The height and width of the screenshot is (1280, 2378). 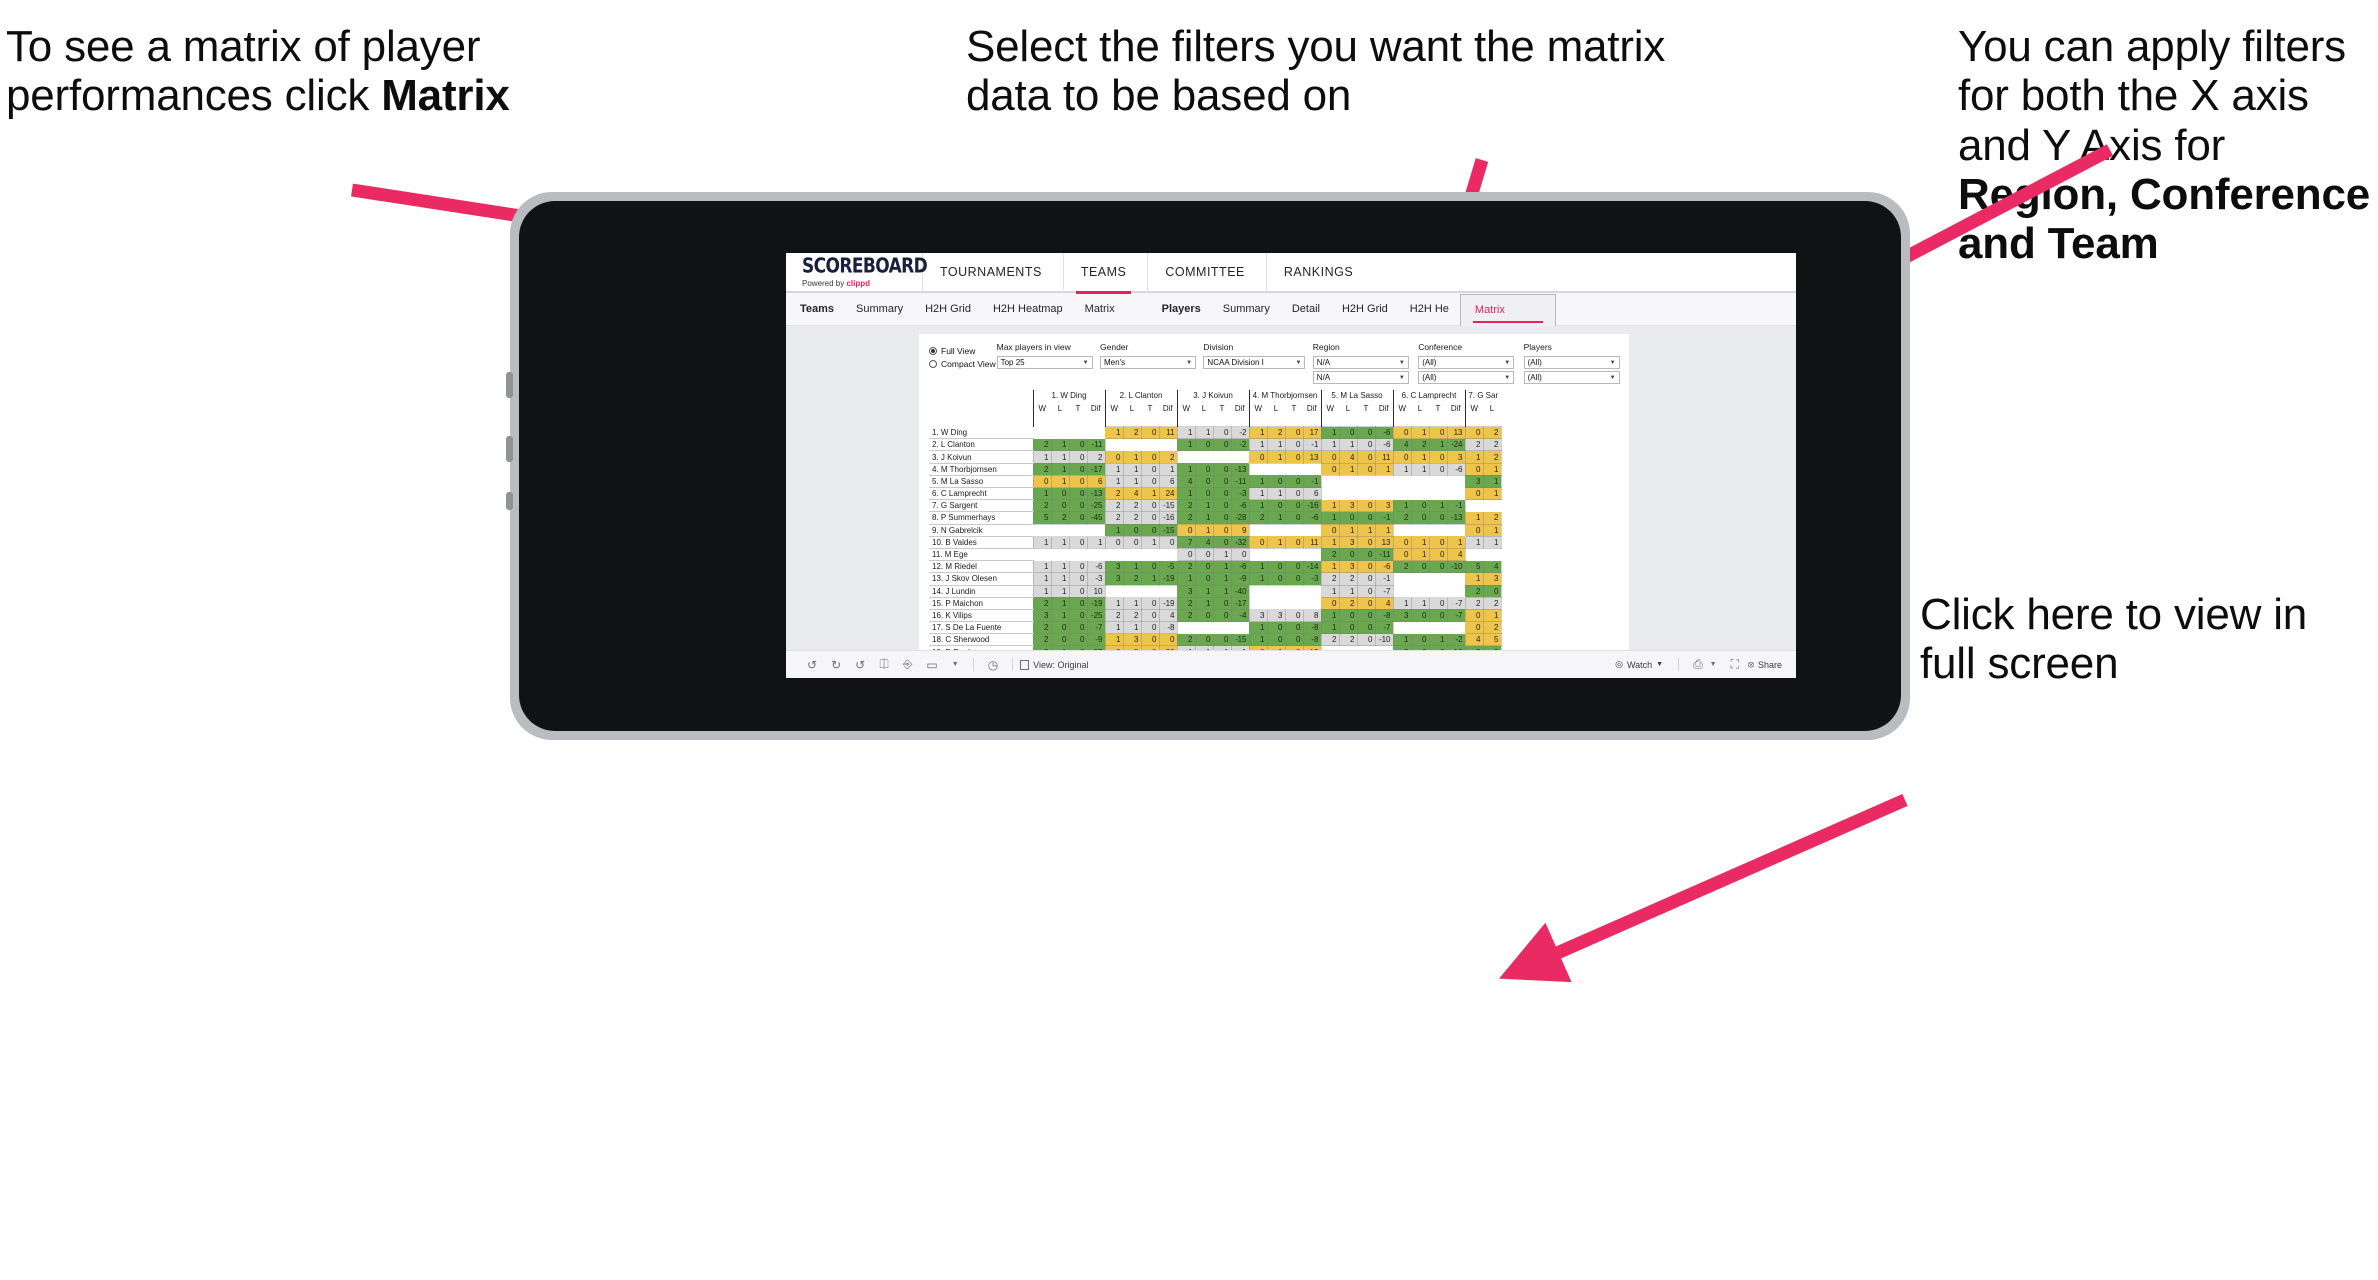 What do you see at coordinates (1384, 640) in the screenshot?
I see `matrix-cell: -10` at bounding box center [1384, 640].